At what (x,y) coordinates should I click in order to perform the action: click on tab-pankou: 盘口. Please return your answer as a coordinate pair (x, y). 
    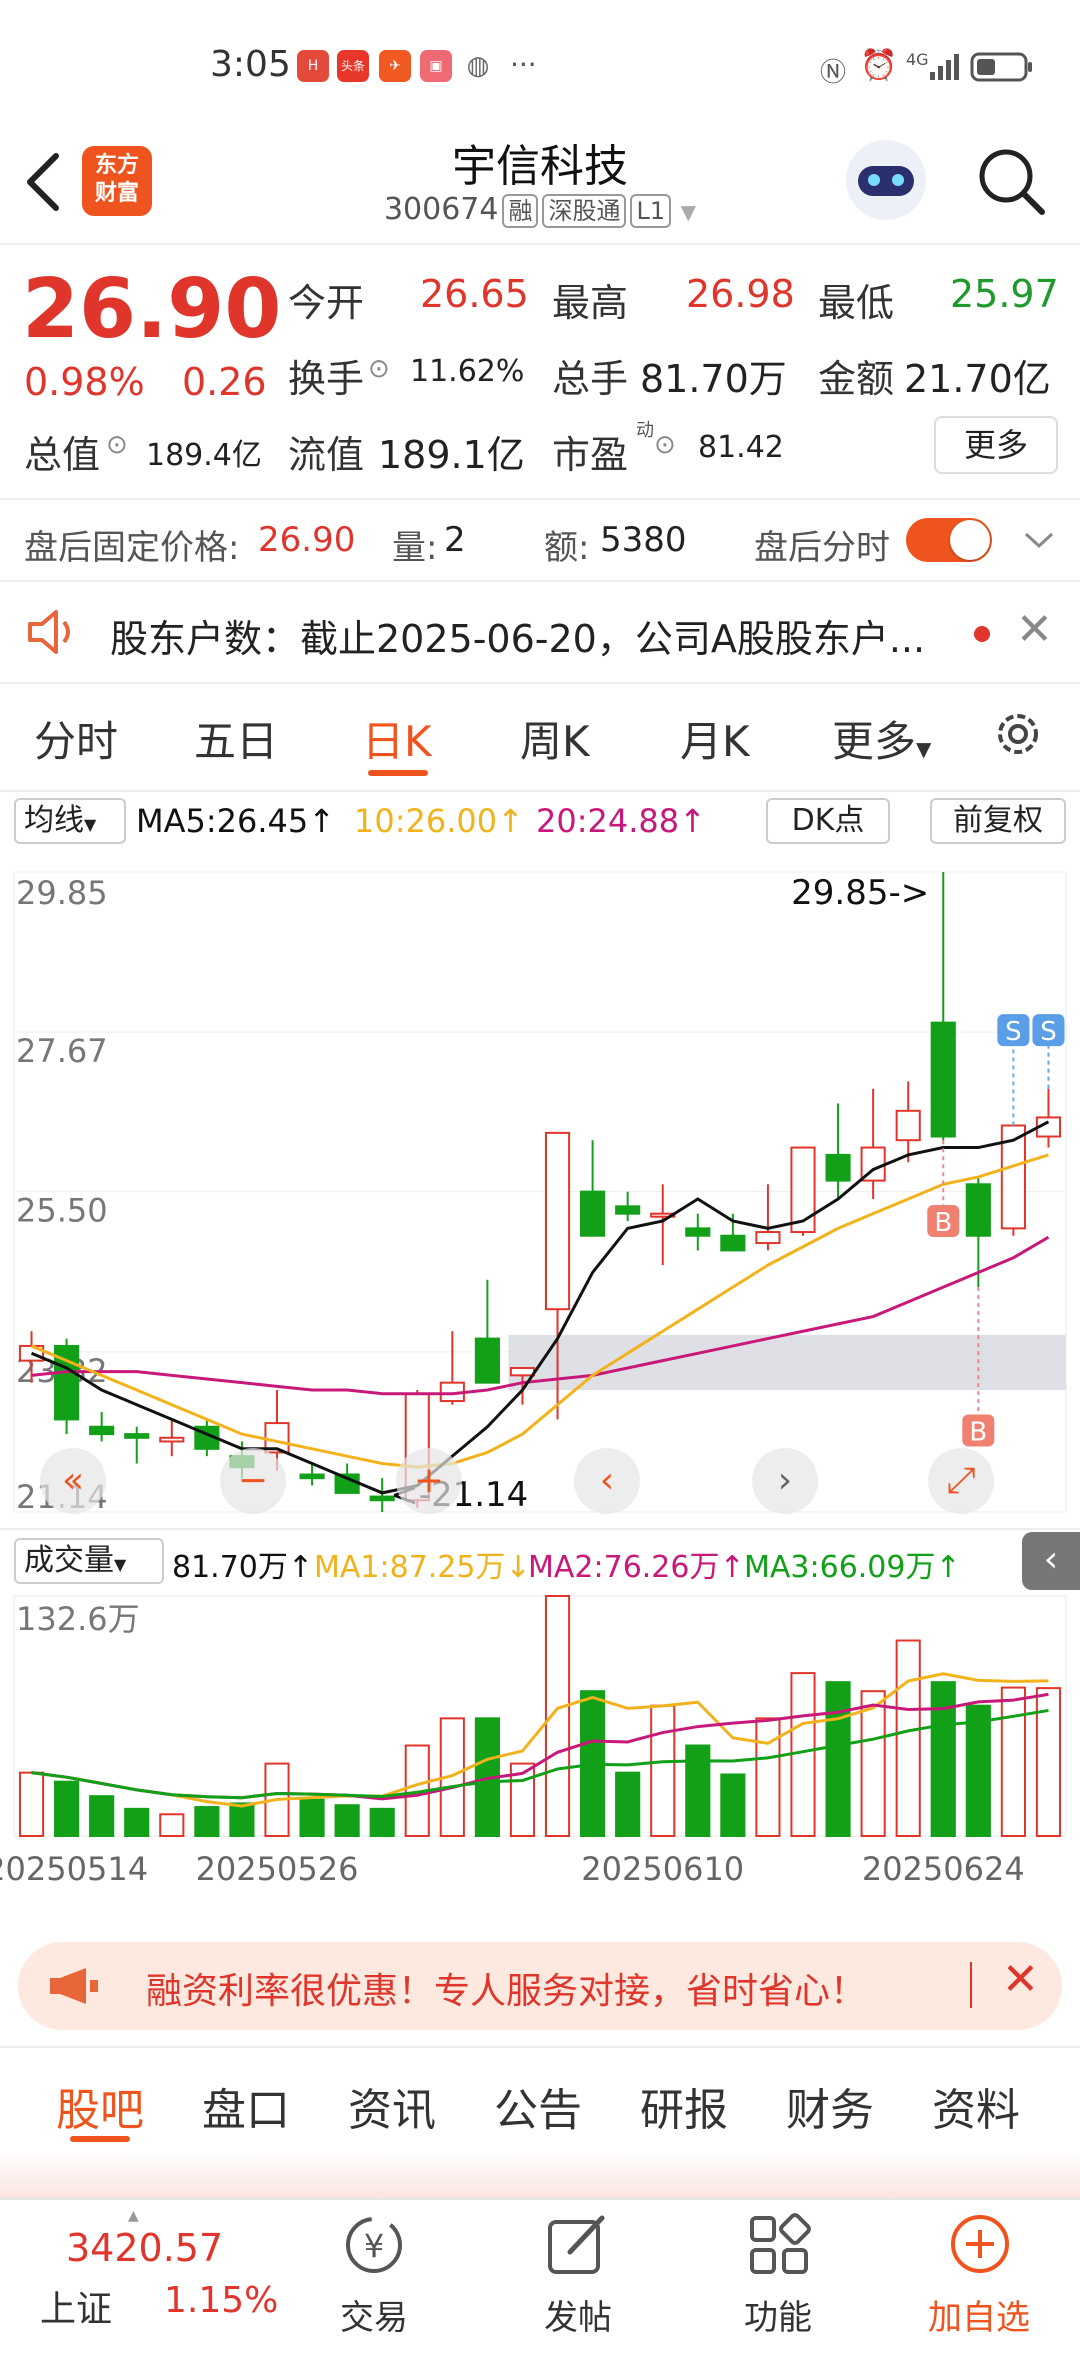
    Looking at the image, I should click on (246, 2106).